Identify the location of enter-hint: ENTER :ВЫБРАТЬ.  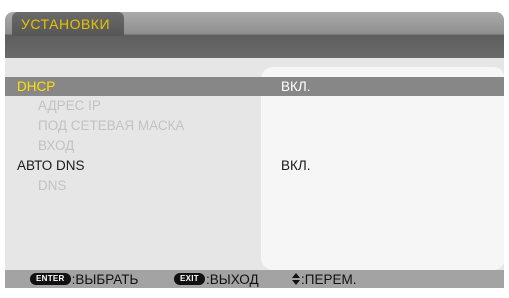
(84, 279).